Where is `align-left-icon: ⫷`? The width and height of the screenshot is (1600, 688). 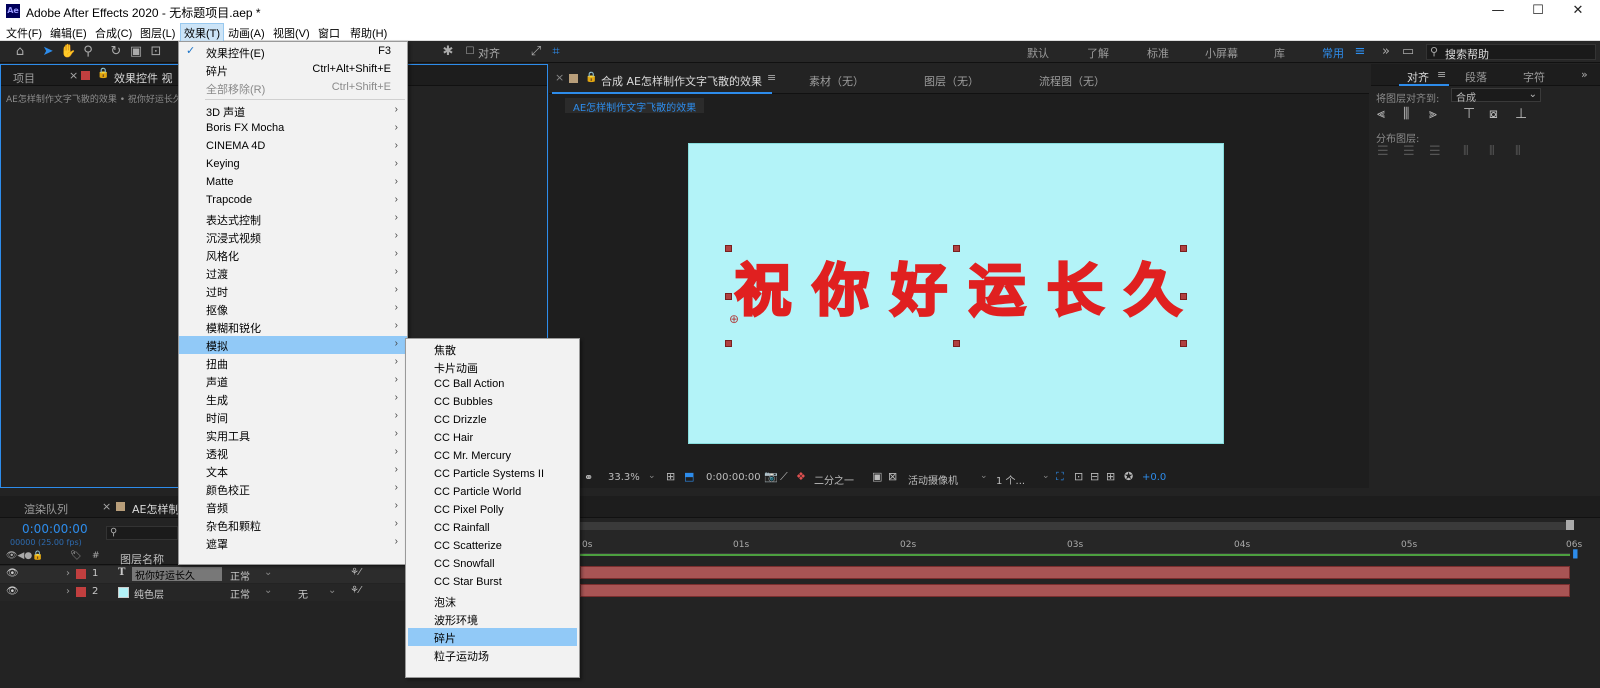
align-left-icon: ⫷ is located at coordinates (1381, 114).